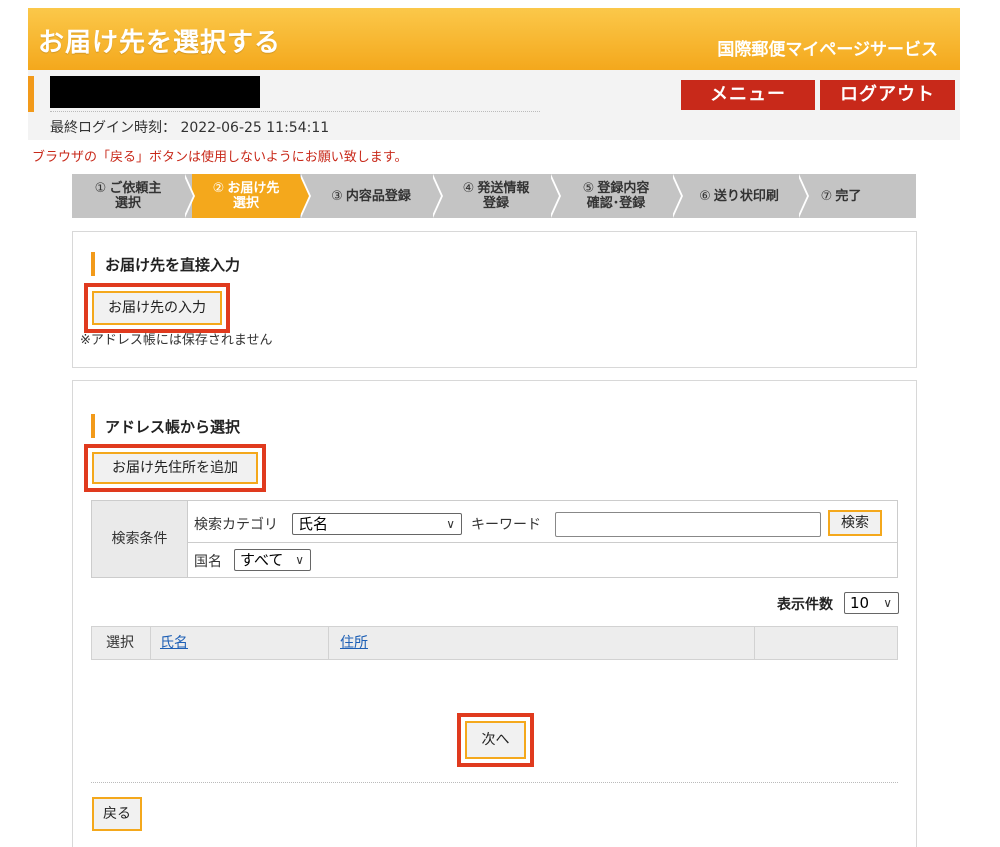 This screenshot has height=847, width=1000. I want to click on search-conditions-label: 検索条件, so click(140, 539).